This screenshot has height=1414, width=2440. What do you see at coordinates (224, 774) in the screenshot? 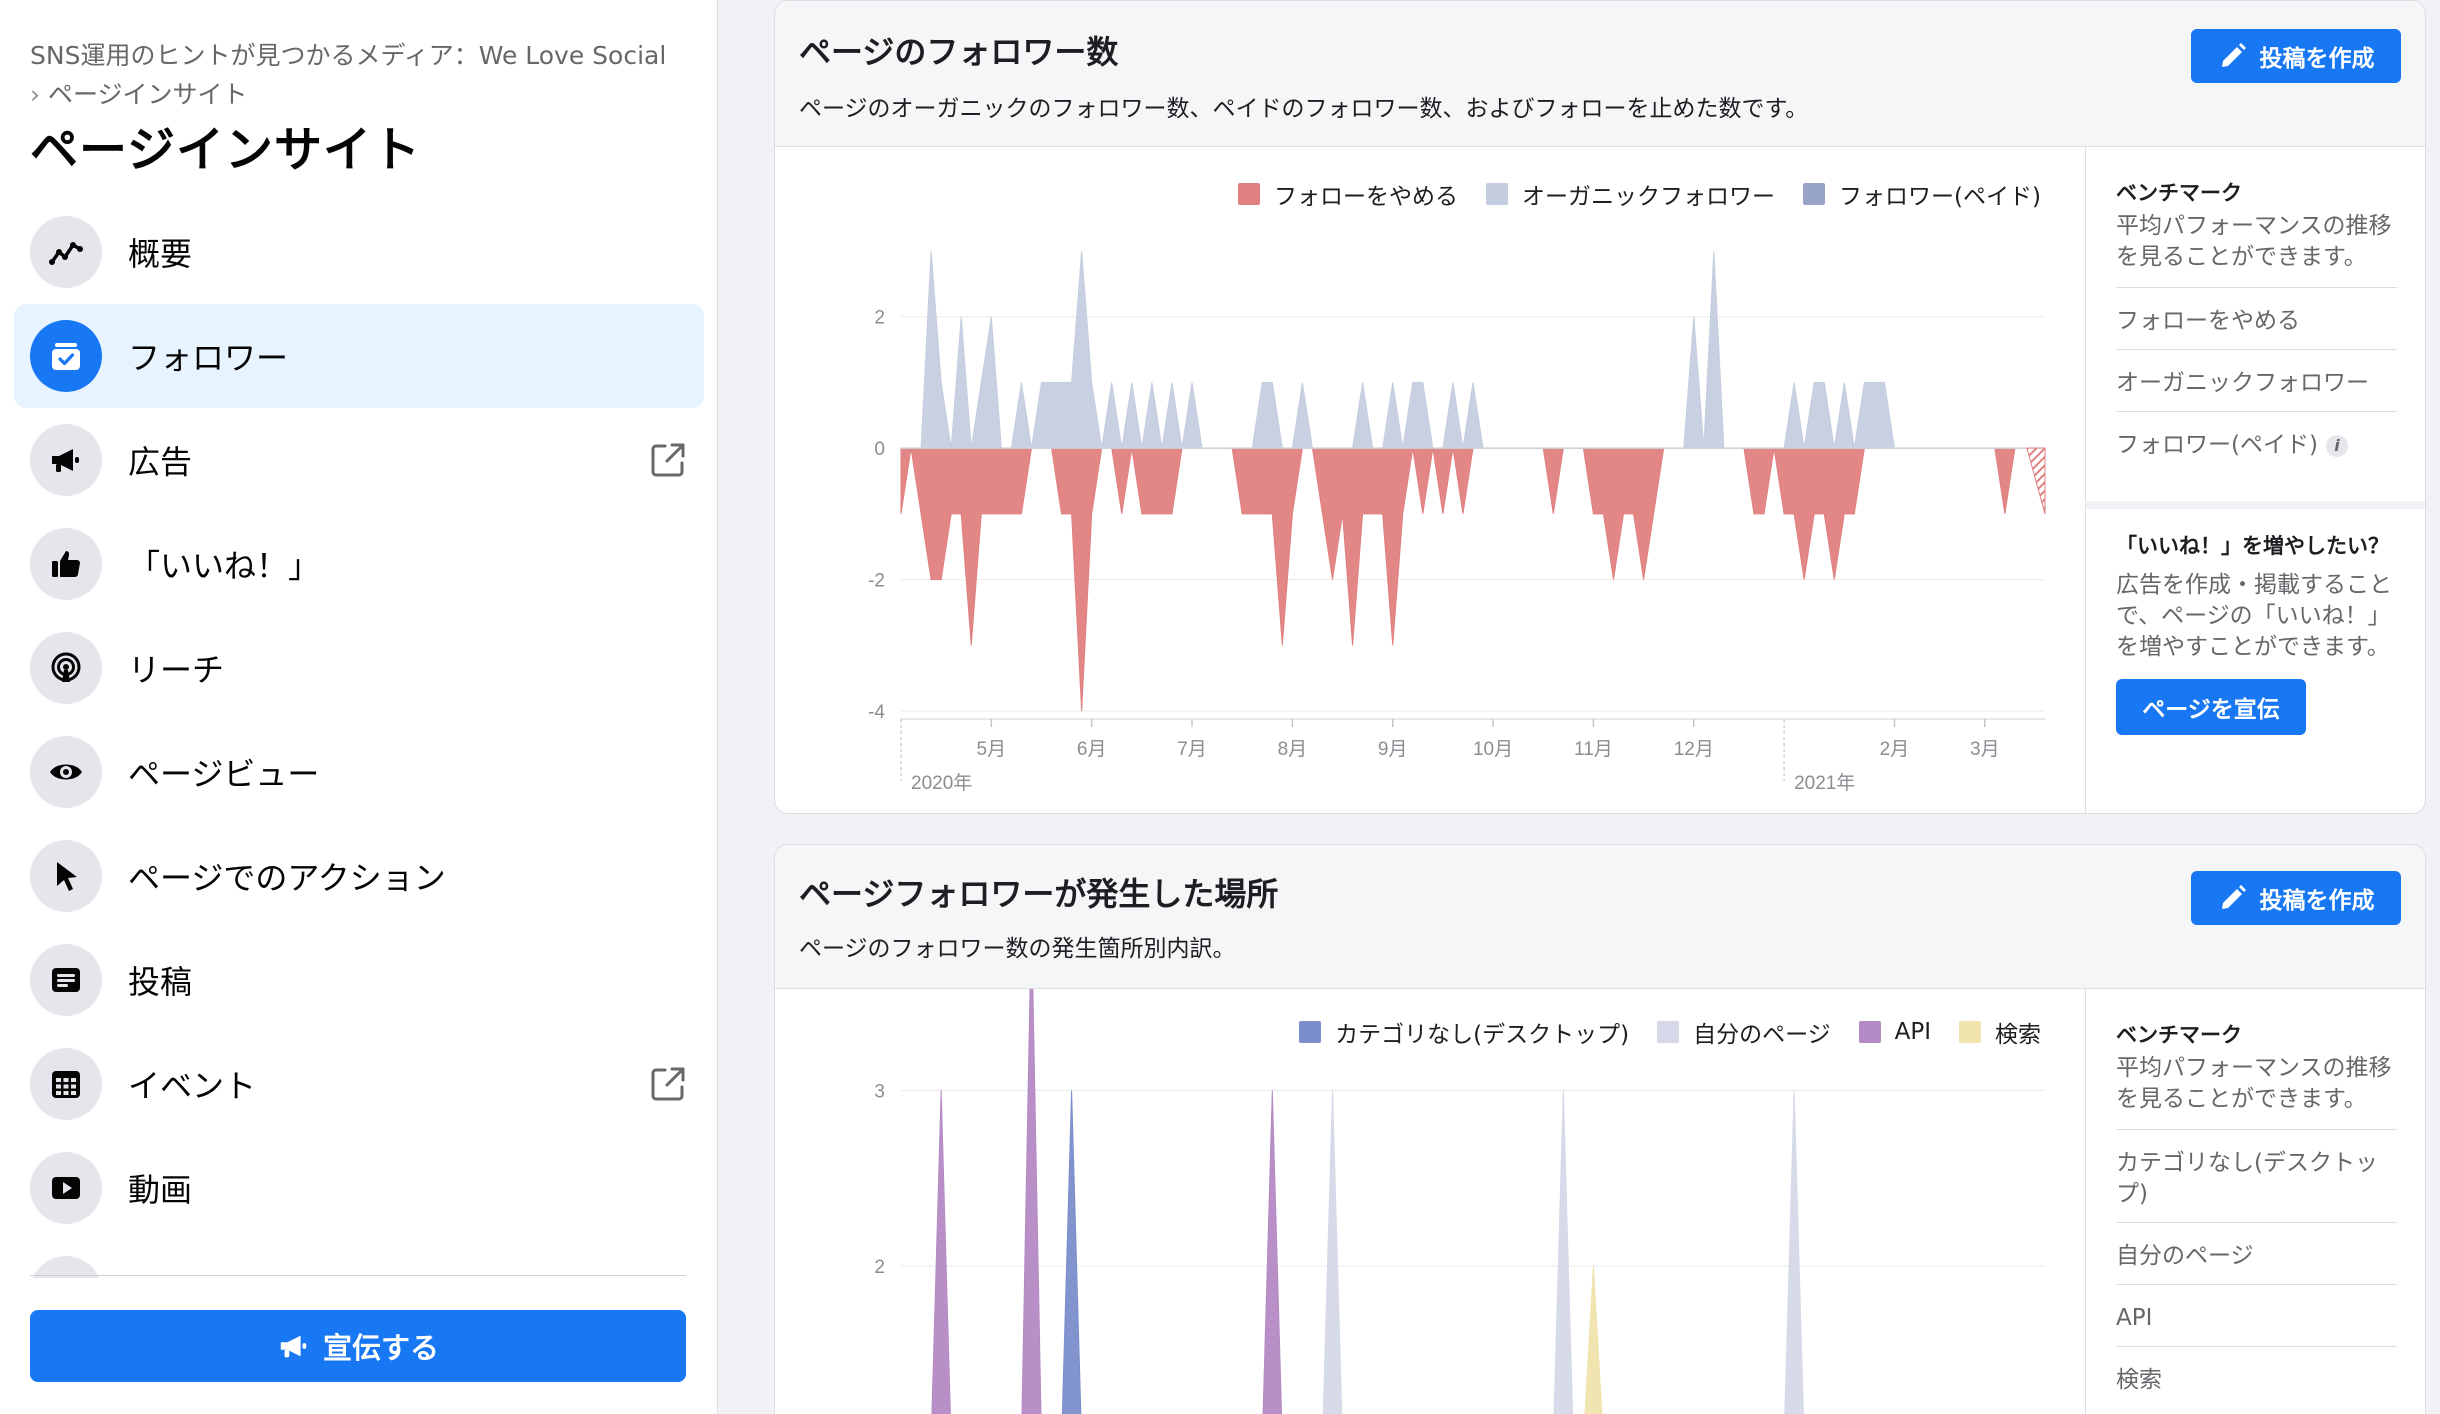
I see `sidebar-item-label: ページビュー` at bounding box center [224, 774].